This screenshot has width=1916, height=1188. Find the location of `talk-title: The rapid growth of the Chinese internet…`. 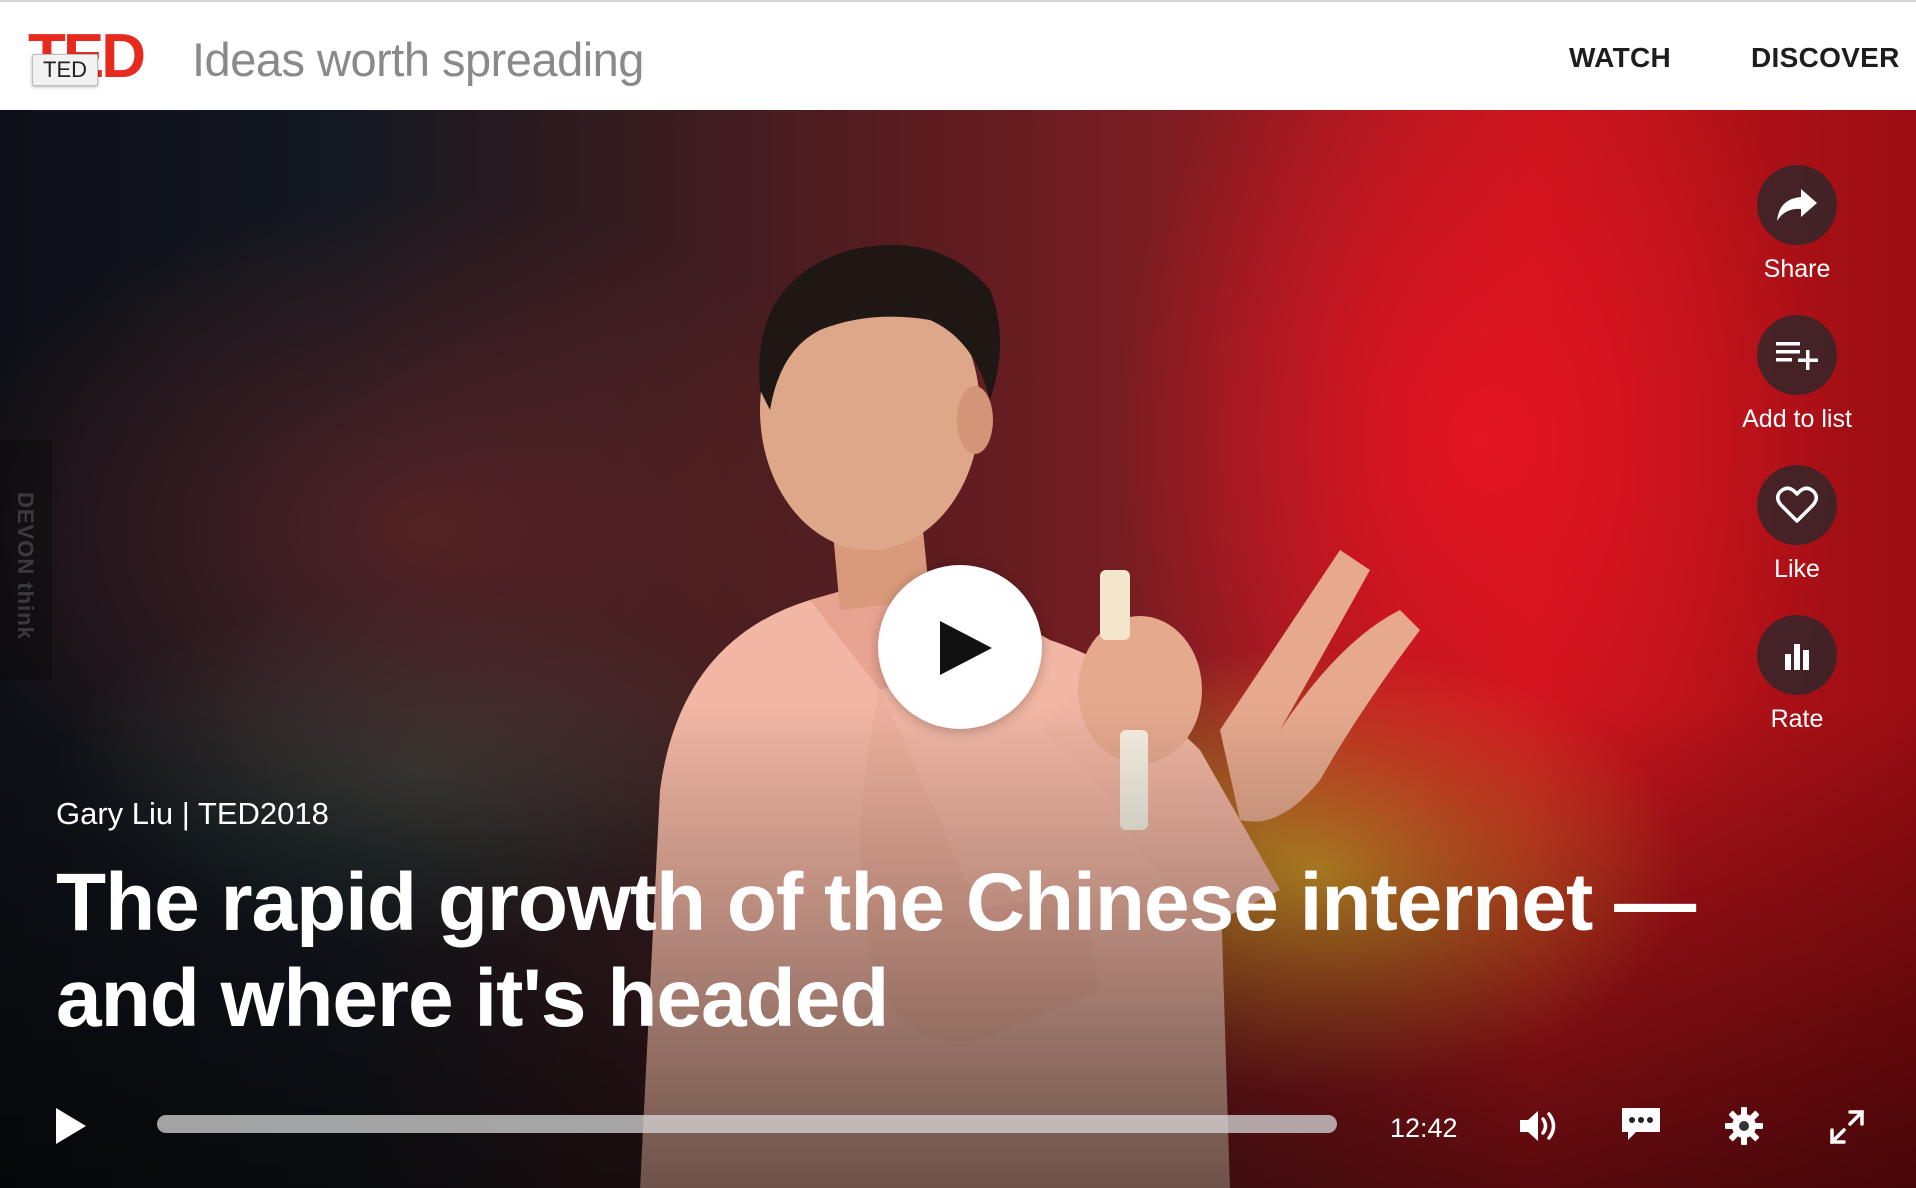

talk-title: The rapid growth of the Chinese internet… is located at coordinates (876, 950).